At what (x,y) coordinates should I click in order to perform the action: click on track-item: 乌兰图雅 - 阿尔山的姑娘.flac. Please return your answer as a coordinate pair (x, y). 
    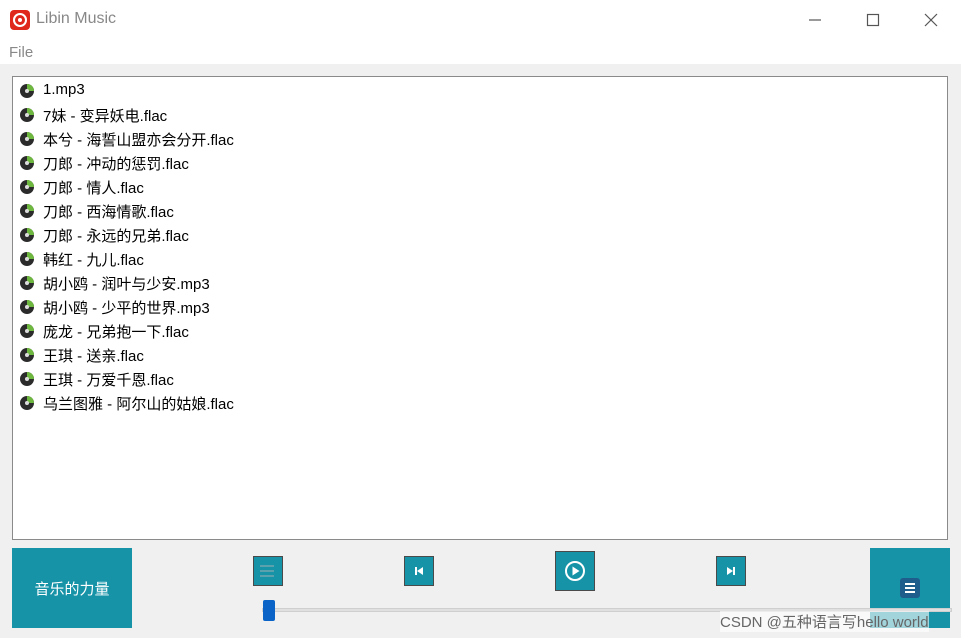
    Looking at the image, I should click on (480, 402).